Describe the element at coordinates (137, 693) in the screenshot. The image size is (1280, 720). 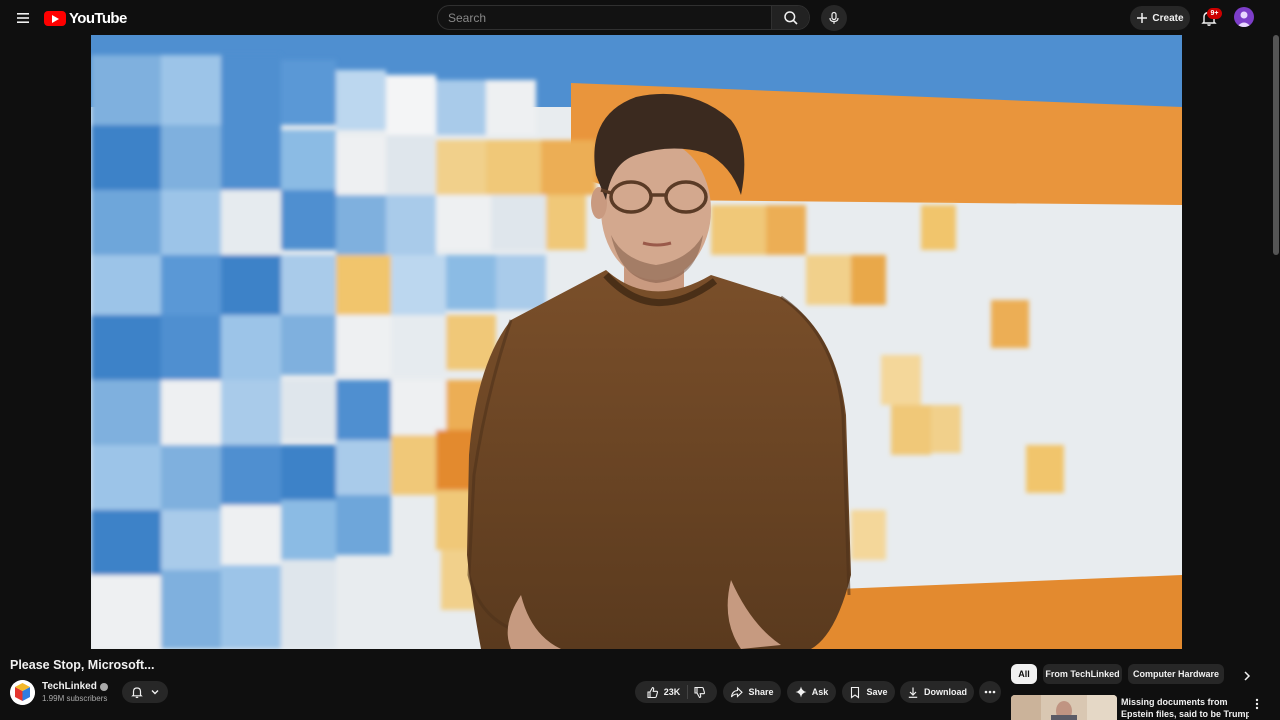
I see `bell-icon` at that location.